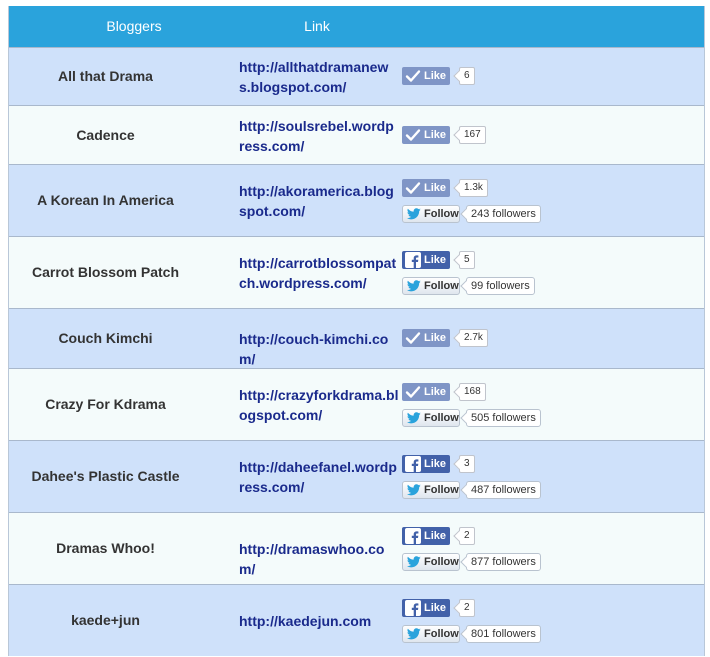 The height and width of the screenshot is (657, 710). What do you see at coordinates (105, 200) in the screenshot?
I see `blogger-name: A Korean In America` at bounding box center [105, 200].